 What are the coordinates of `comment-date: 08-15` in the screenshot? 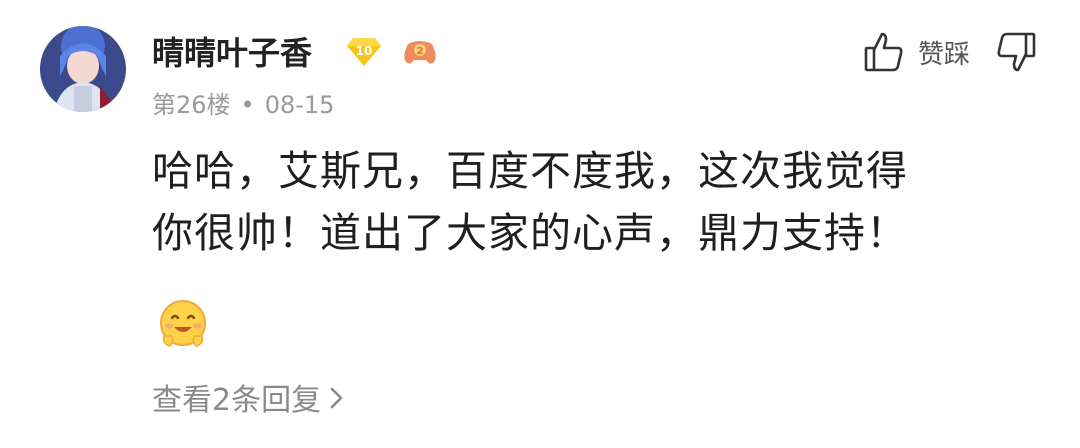 It's located at (299, 105).